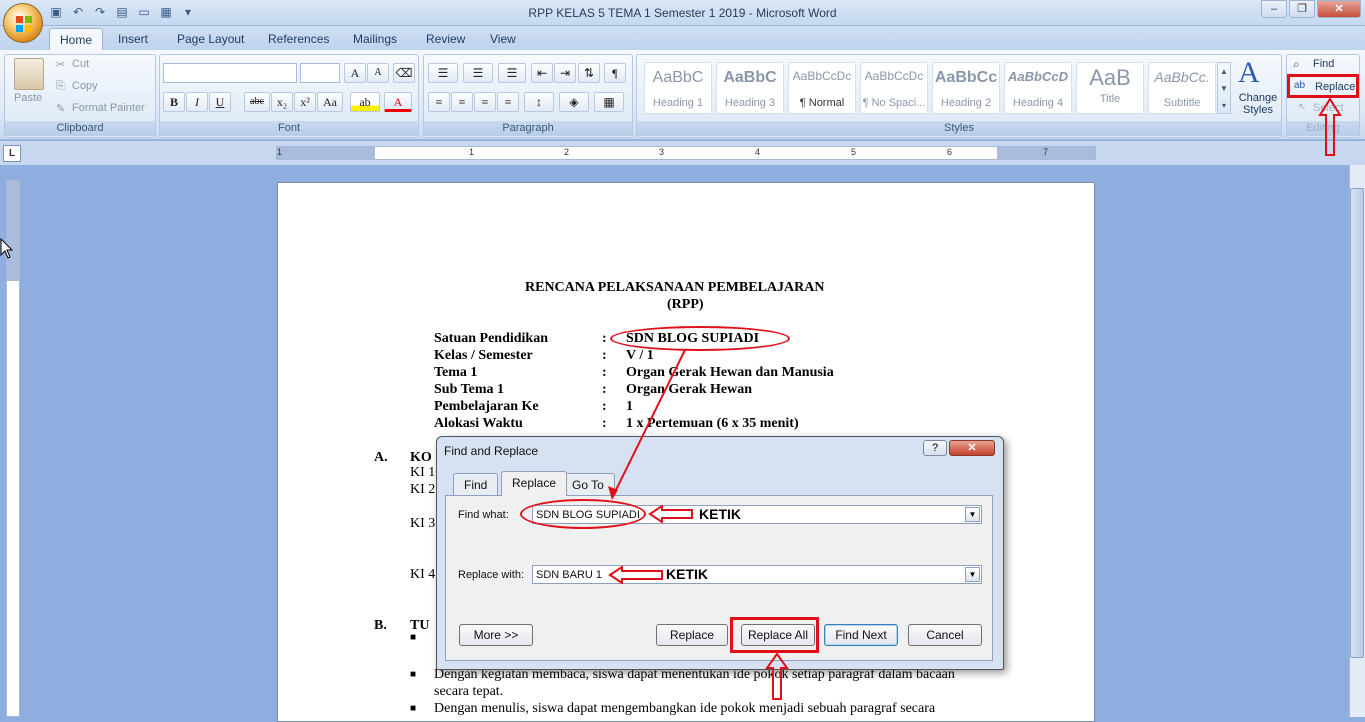  I want to click on replace-all-highlight-box, so click(774, 635).